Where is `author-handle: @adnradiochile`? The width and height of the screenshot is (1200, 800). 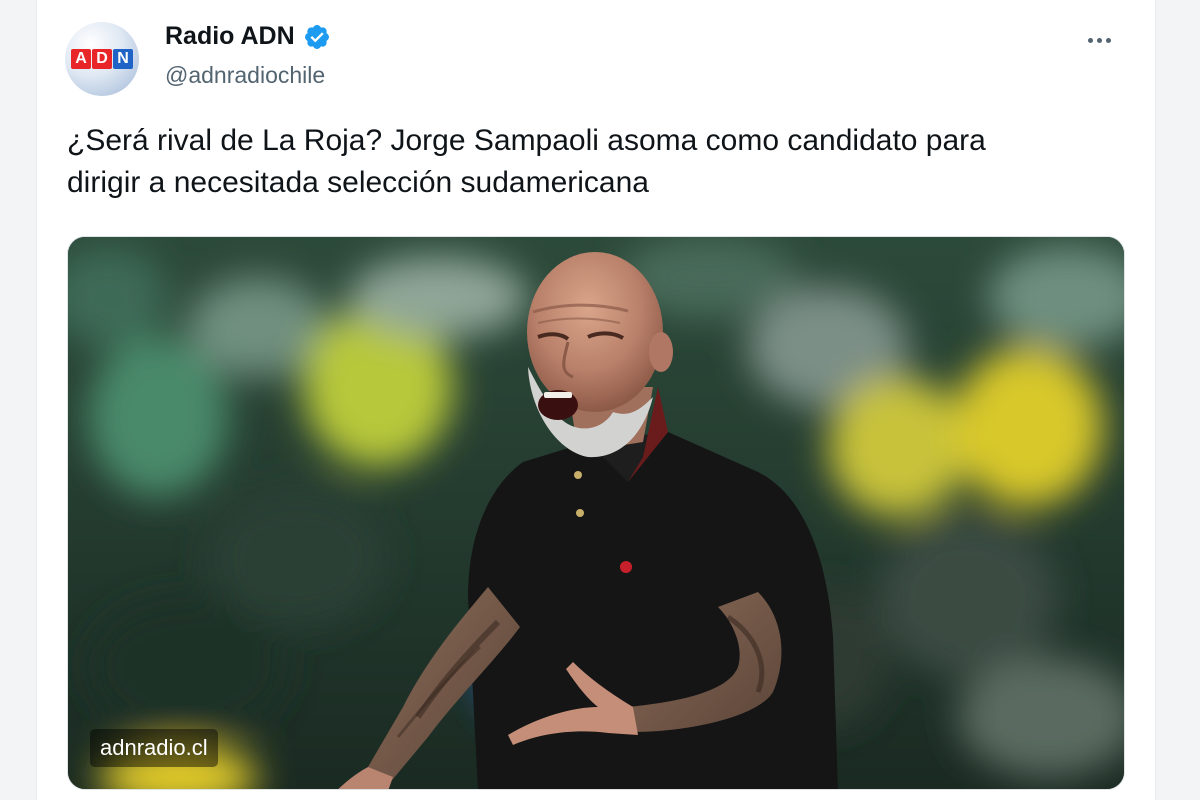 author-handle: @adnradiochile is located at coordinates (245, 75).